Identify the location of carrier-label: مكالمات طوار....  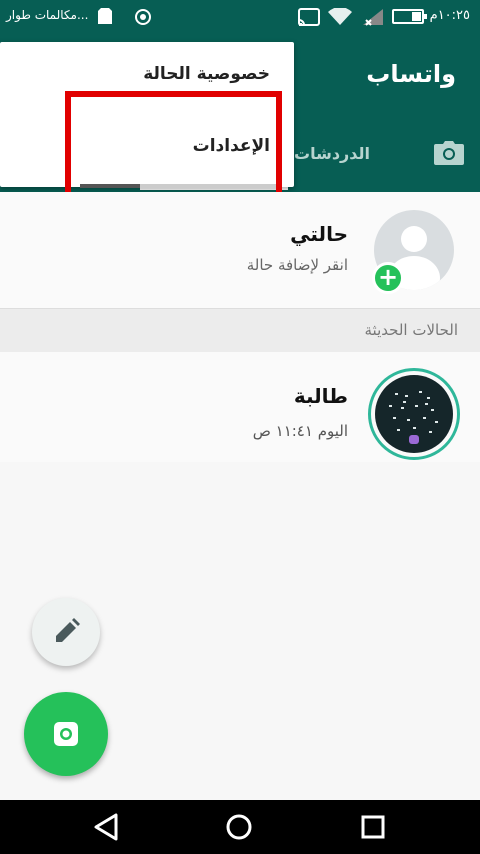
(47, 15).